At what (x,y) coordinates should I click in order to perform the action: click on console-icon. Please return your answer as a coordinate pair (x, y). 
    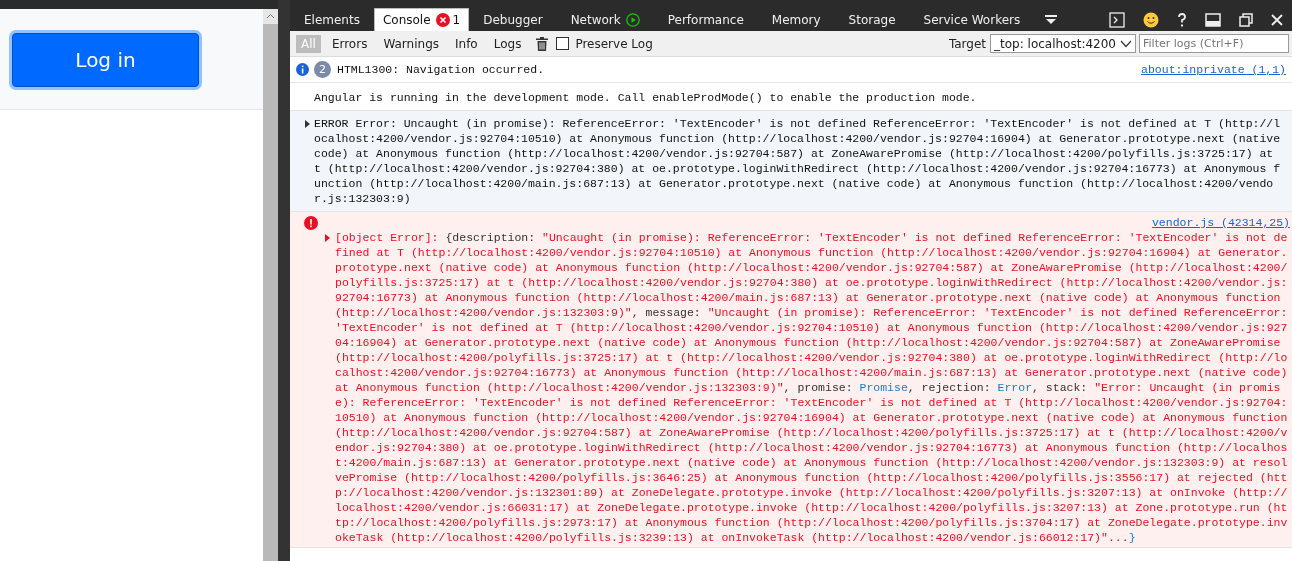
    Looking at the image, I should click on (1117, 19).